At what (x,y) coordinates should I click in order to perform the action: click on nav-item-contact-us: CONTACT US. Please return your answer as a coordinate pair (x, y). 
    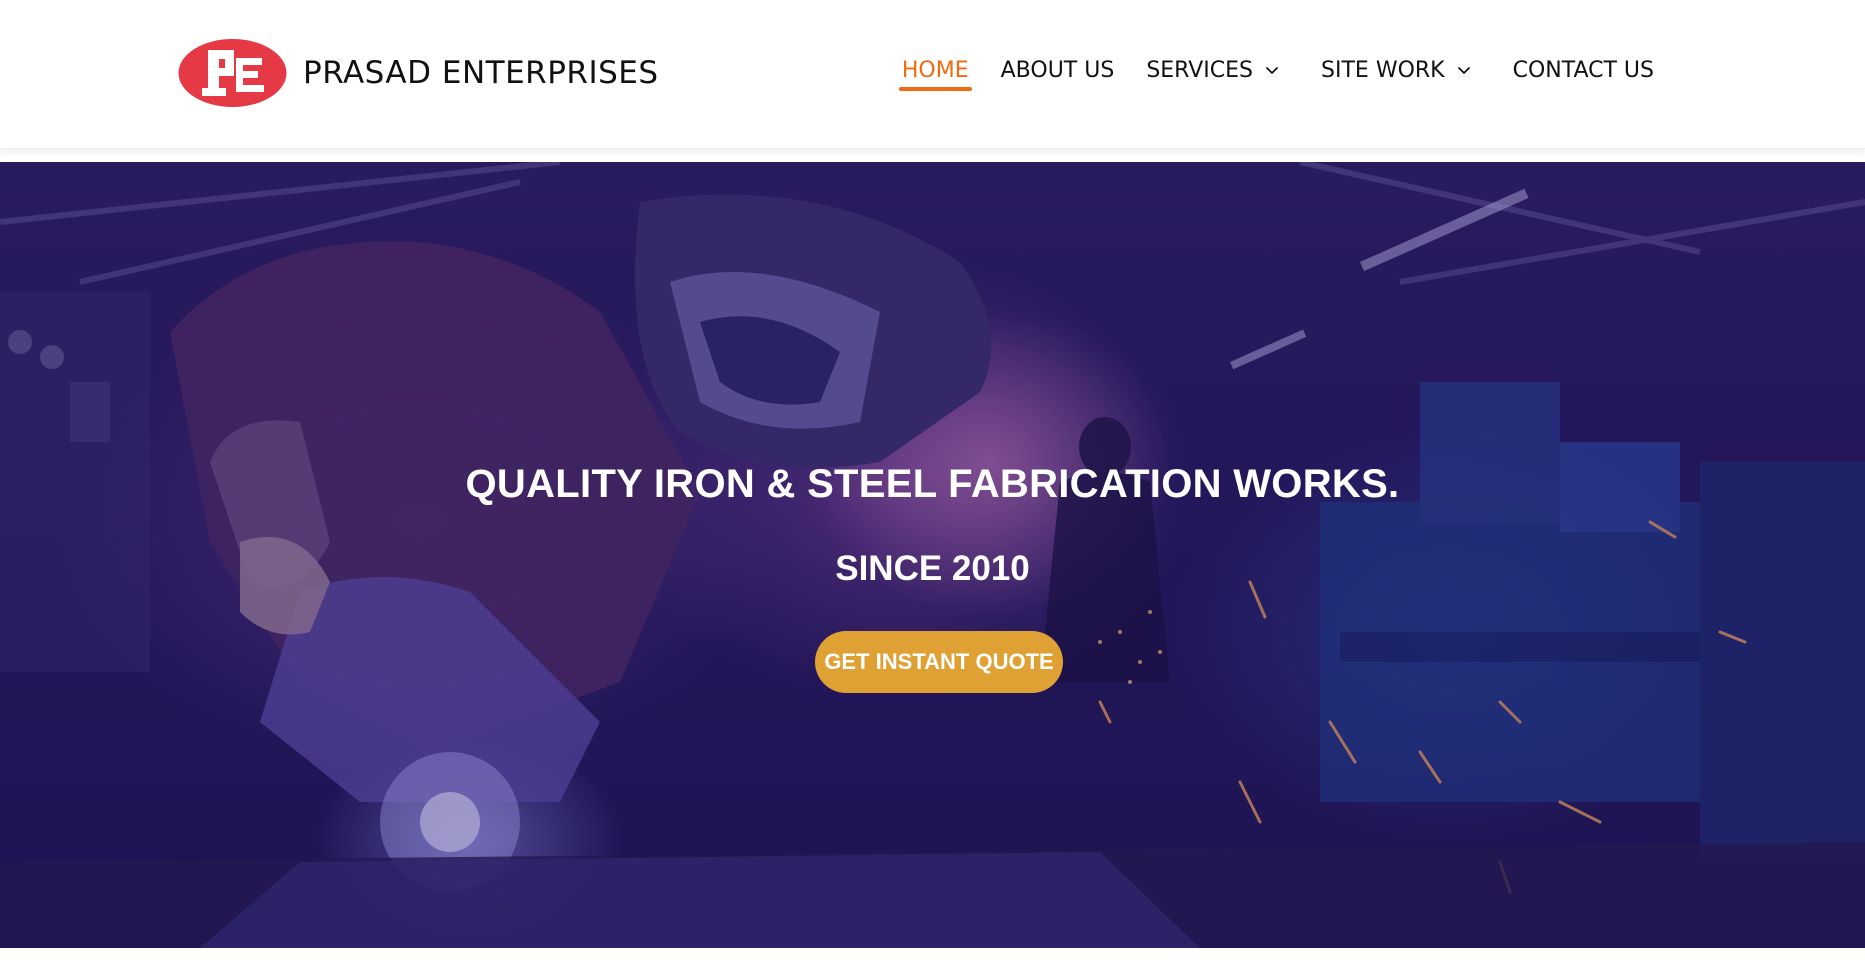
    Looking at the image, I should click on (1583, 72).